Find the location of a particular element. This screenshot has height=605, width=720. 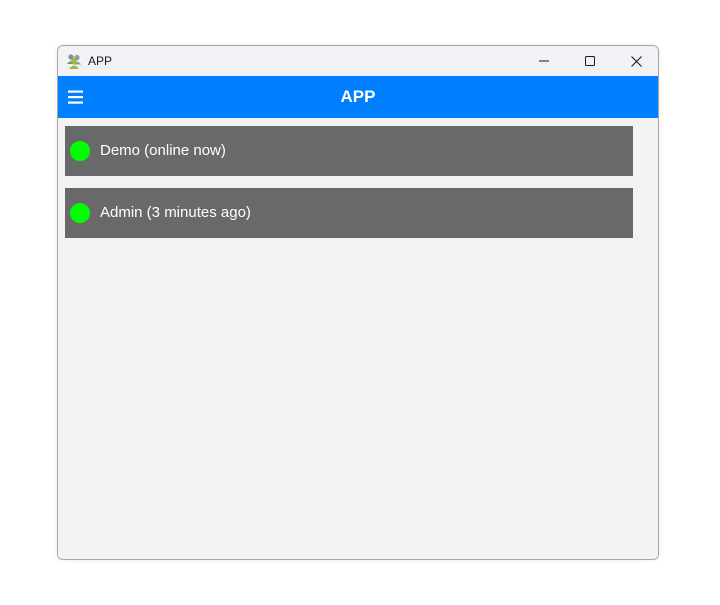

minimize-icon is located at coordinates (544, 61).